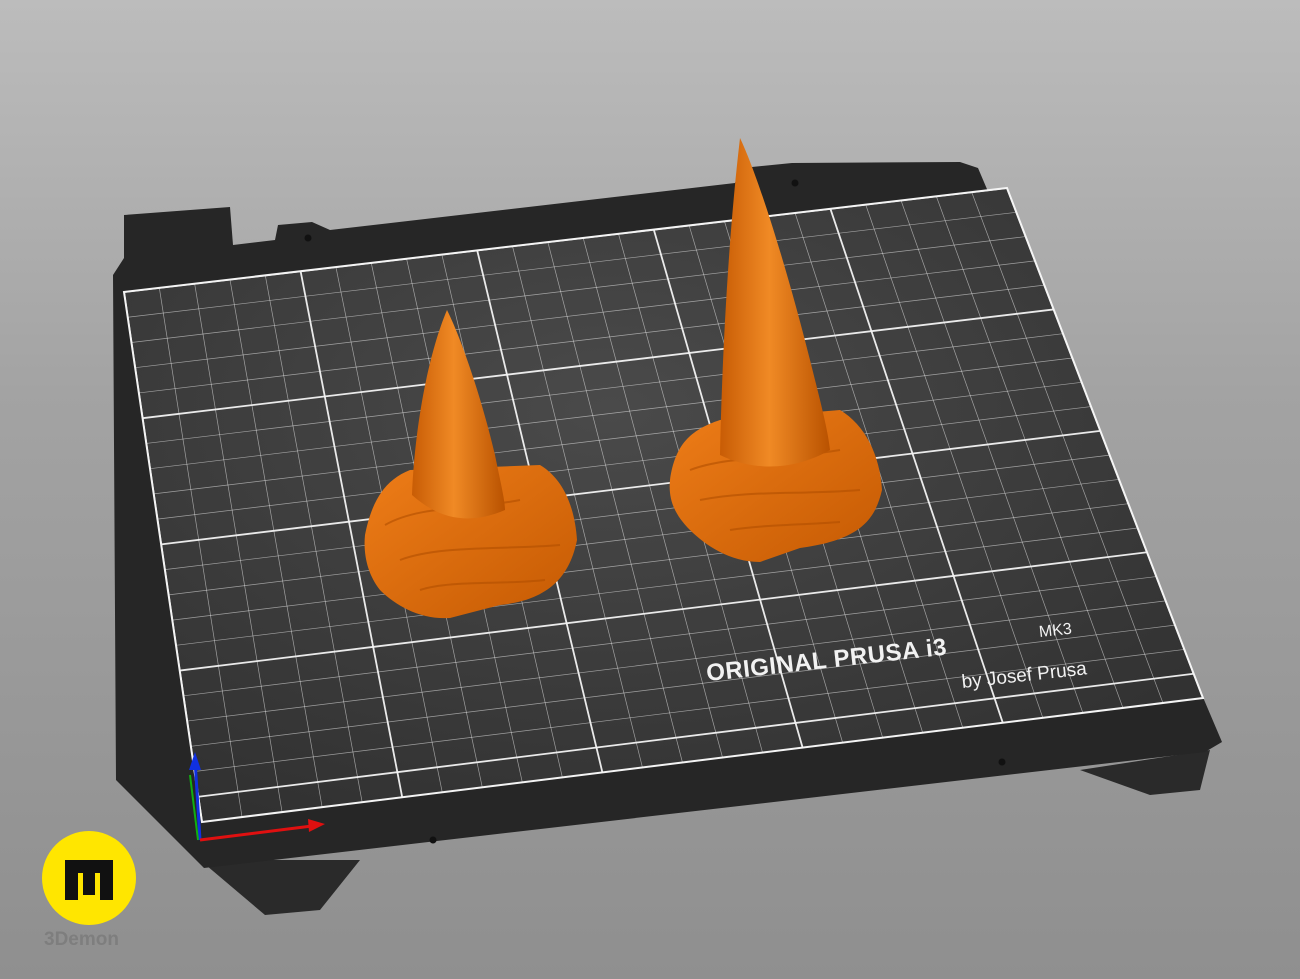 This screenshot has width=1300, height=979. What do you see at coordinates (89, 878) in the screenshot?
I see `logo-glyph` at bounding box center [89, 878].